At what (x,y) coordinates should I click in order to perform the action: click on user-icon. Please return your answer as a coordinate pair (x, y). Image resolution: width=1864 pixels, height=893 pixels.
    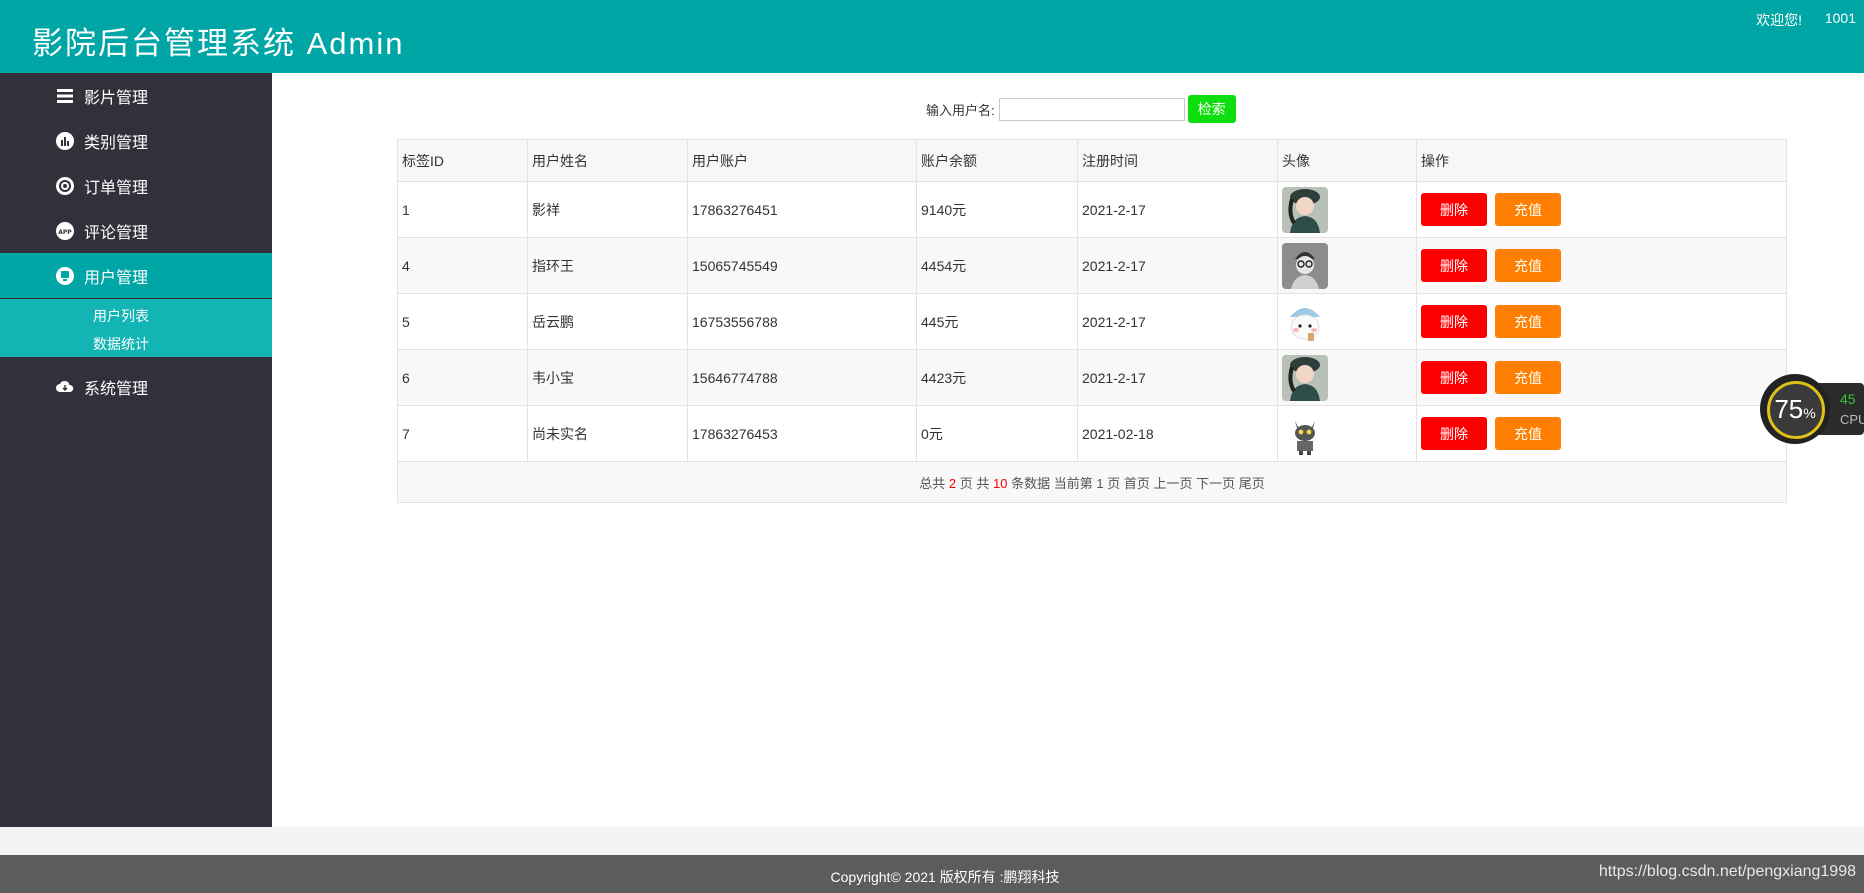
    Looking at the image, I should click on (65, 276).